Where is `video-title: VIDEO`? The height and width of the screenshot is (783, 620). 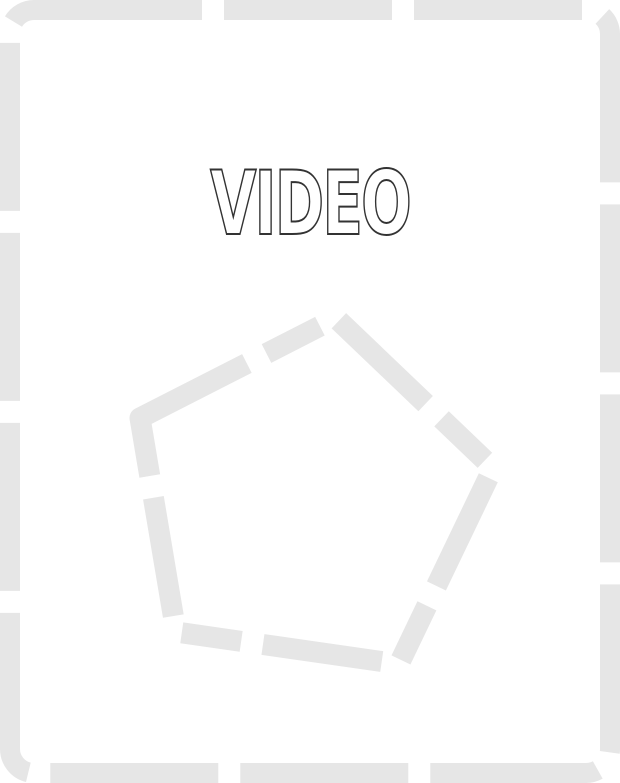
video-title: VIDEO is located at coordinates (310, 203).